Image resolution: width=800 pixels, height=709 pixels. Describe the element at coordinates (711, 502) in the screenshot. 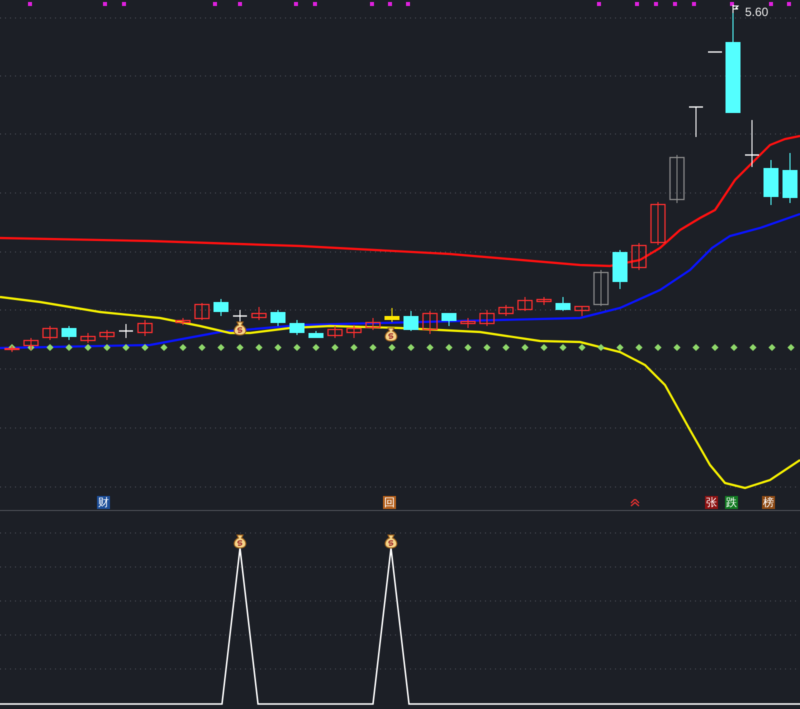

I see `signal-badge: 张` at that location.